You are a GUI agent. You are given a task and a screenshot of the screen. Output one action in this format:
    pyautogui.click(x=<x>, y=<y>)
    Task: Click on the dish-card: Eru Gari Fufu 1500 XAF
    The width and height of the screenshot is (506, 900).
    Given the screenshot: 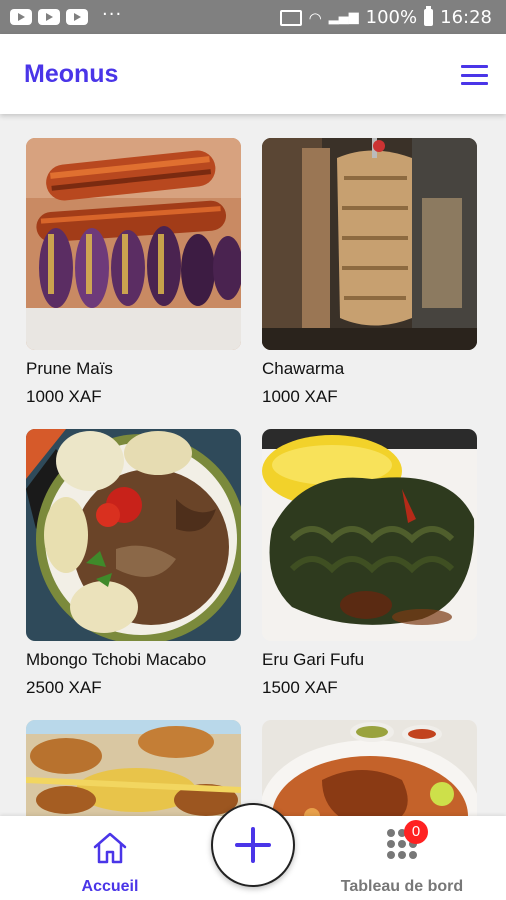 What is the action you would take?
    pyautogui.click(x=369, y=563)
    